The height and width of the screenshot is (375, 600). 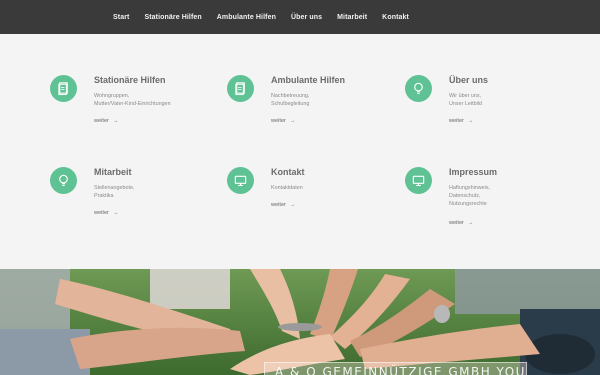 I want to click on company-banner-text: A & O GEMEINNÜTZIGE GMBH YOU, so click(x=400, y=370).